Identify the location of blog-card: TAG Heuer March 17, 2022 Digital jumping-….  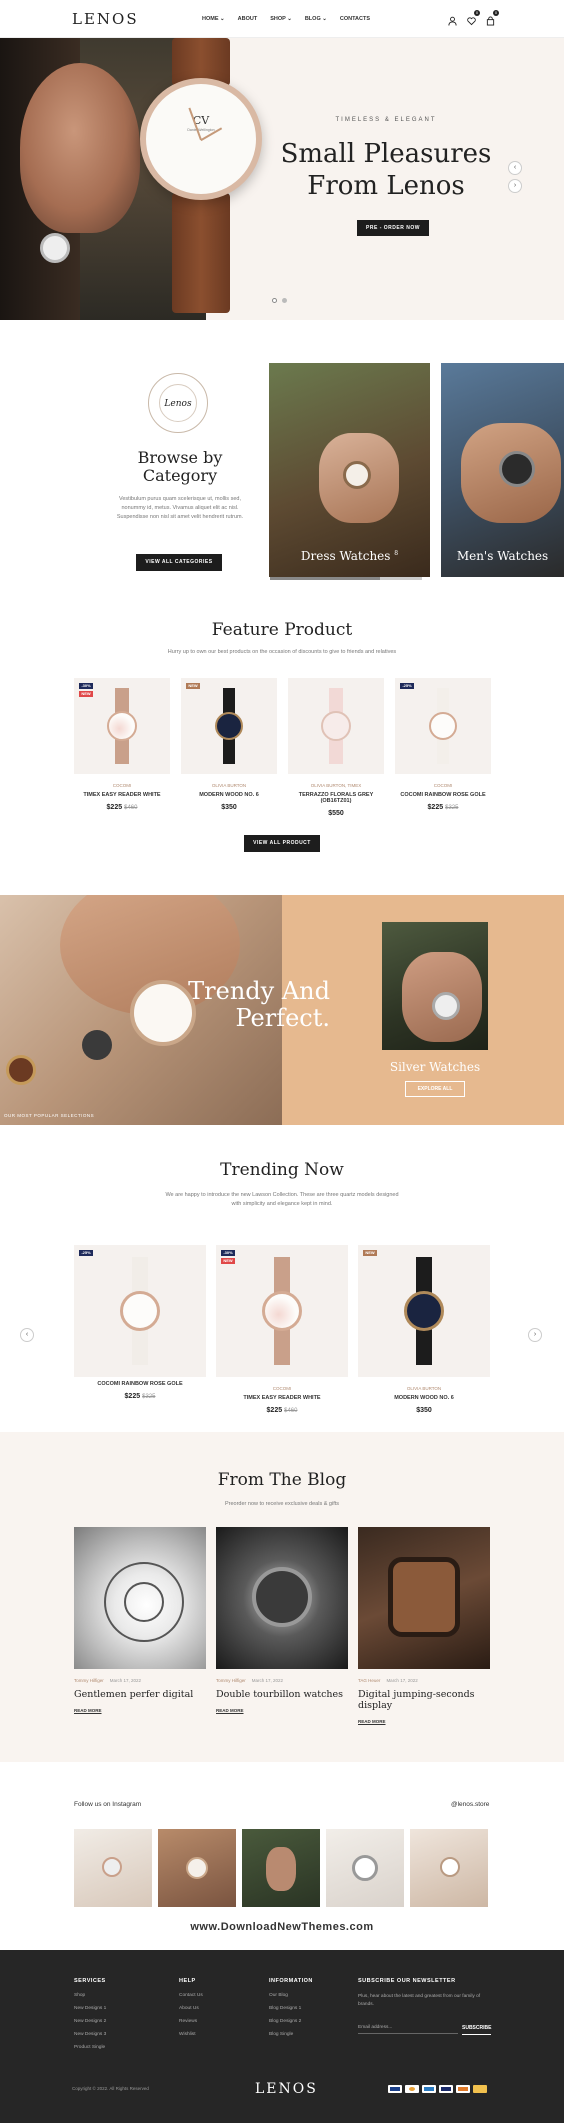
(424, 1625).